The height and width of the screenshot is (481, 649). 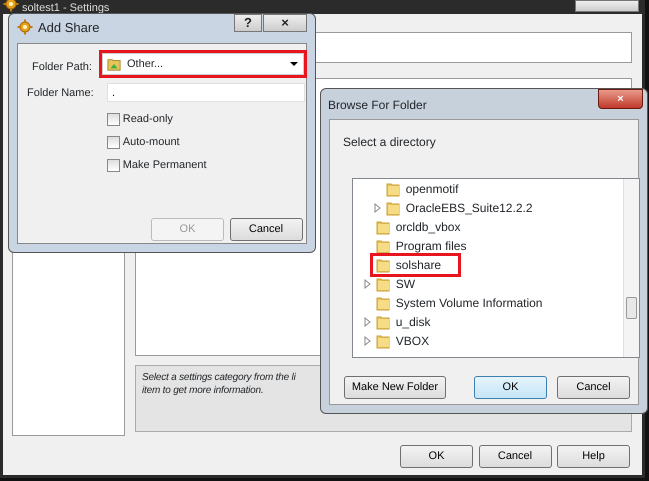 I want to click on dialog-button: Make New Folder, so click(x=395, y=387).